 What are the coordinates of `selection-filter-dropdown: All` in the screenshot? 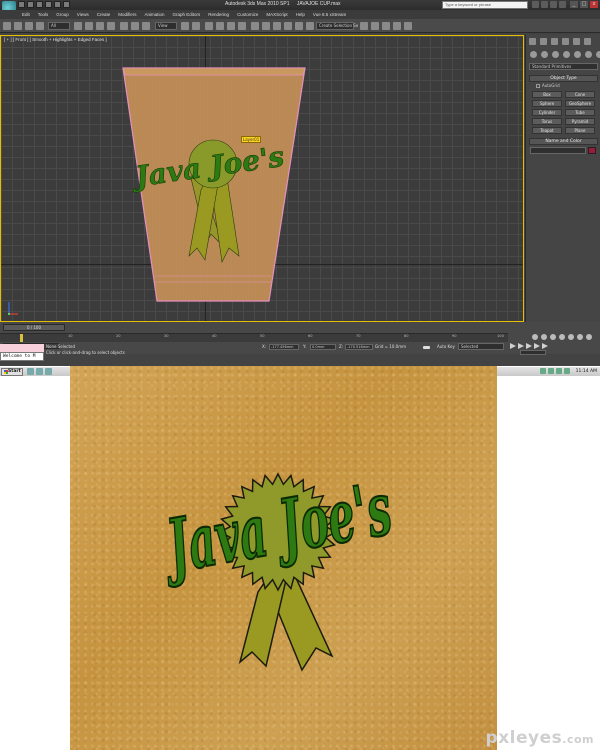 It's located at (59, 26).